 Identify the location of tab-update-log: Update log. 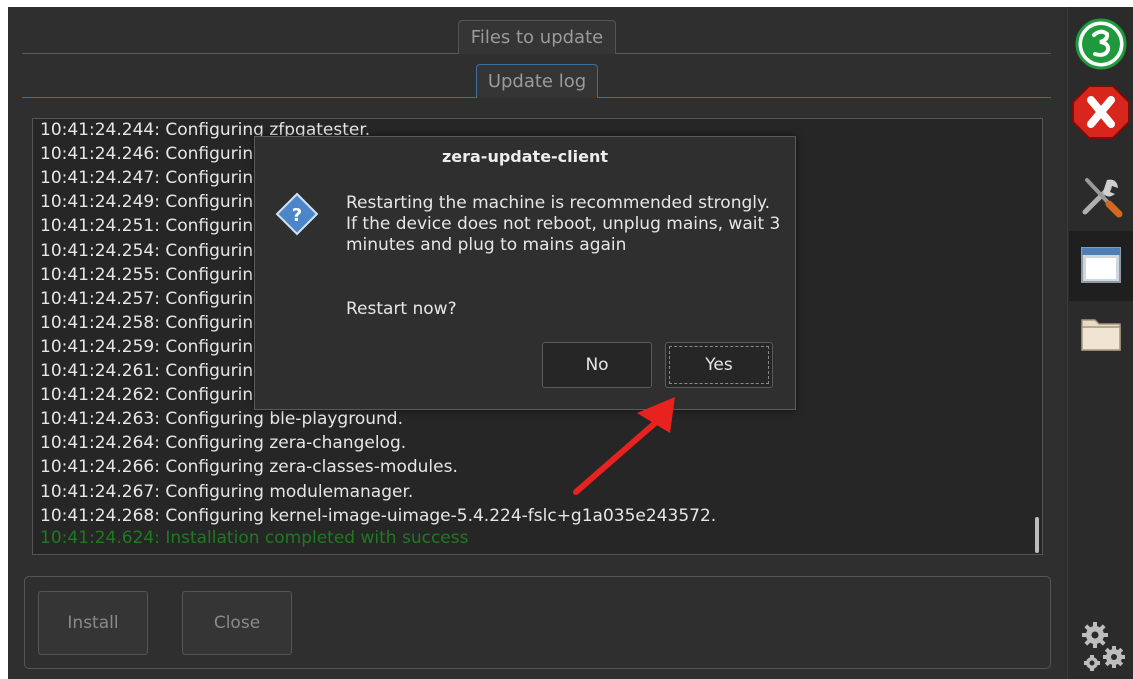
(537, 81).